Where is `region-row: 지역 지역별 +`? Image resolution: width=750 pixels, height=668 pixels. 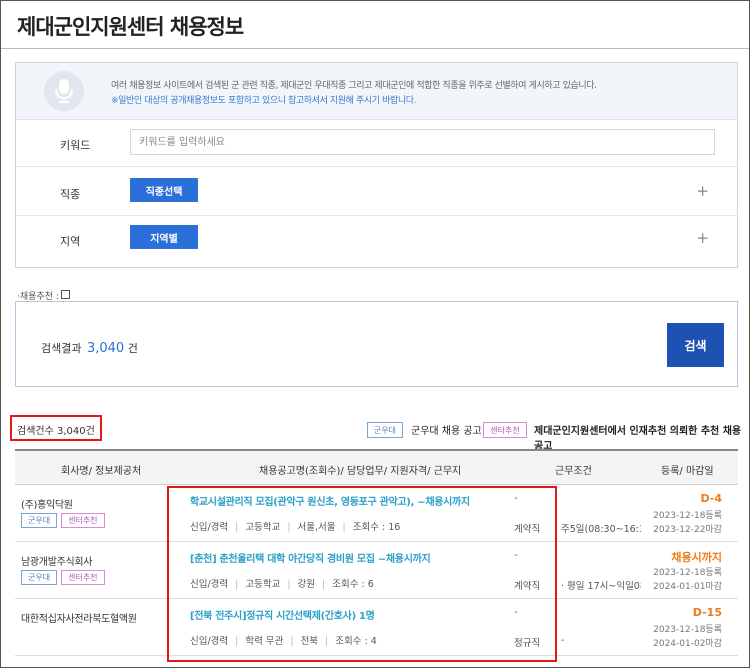
region-row: 지역 지역별 + is located at coordinates (376, 239).